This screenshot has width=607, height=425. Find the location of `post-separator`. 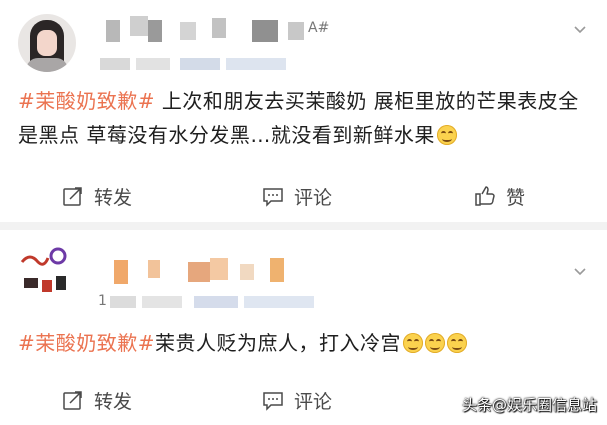

post-separator is located at coordinates (303, 226).